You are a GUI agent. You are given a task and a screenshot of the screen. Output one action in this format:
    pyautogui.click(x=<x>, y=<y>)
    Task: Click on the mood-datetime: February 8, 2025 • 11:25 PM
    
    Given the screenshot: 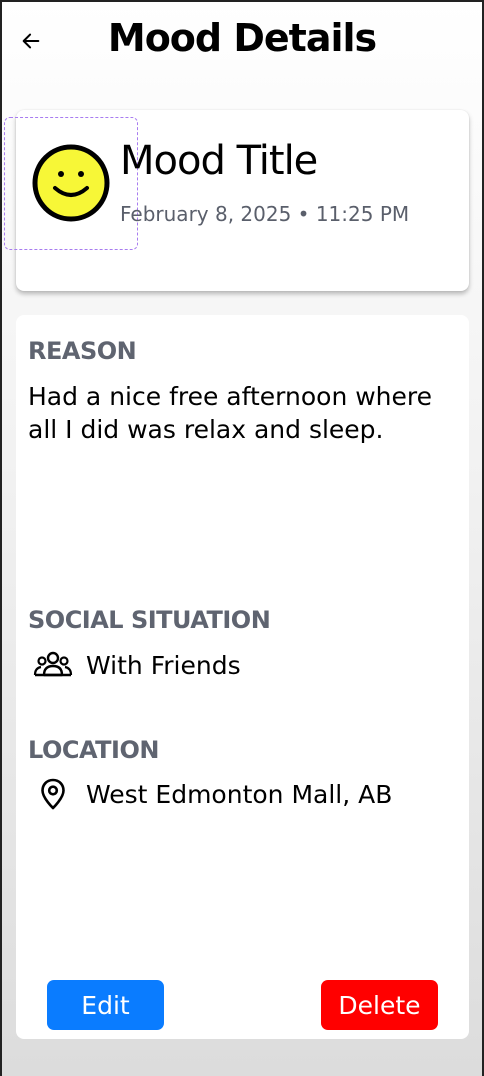 What is the action you would take?
    pyautogui.click(x=265, y=214)
    